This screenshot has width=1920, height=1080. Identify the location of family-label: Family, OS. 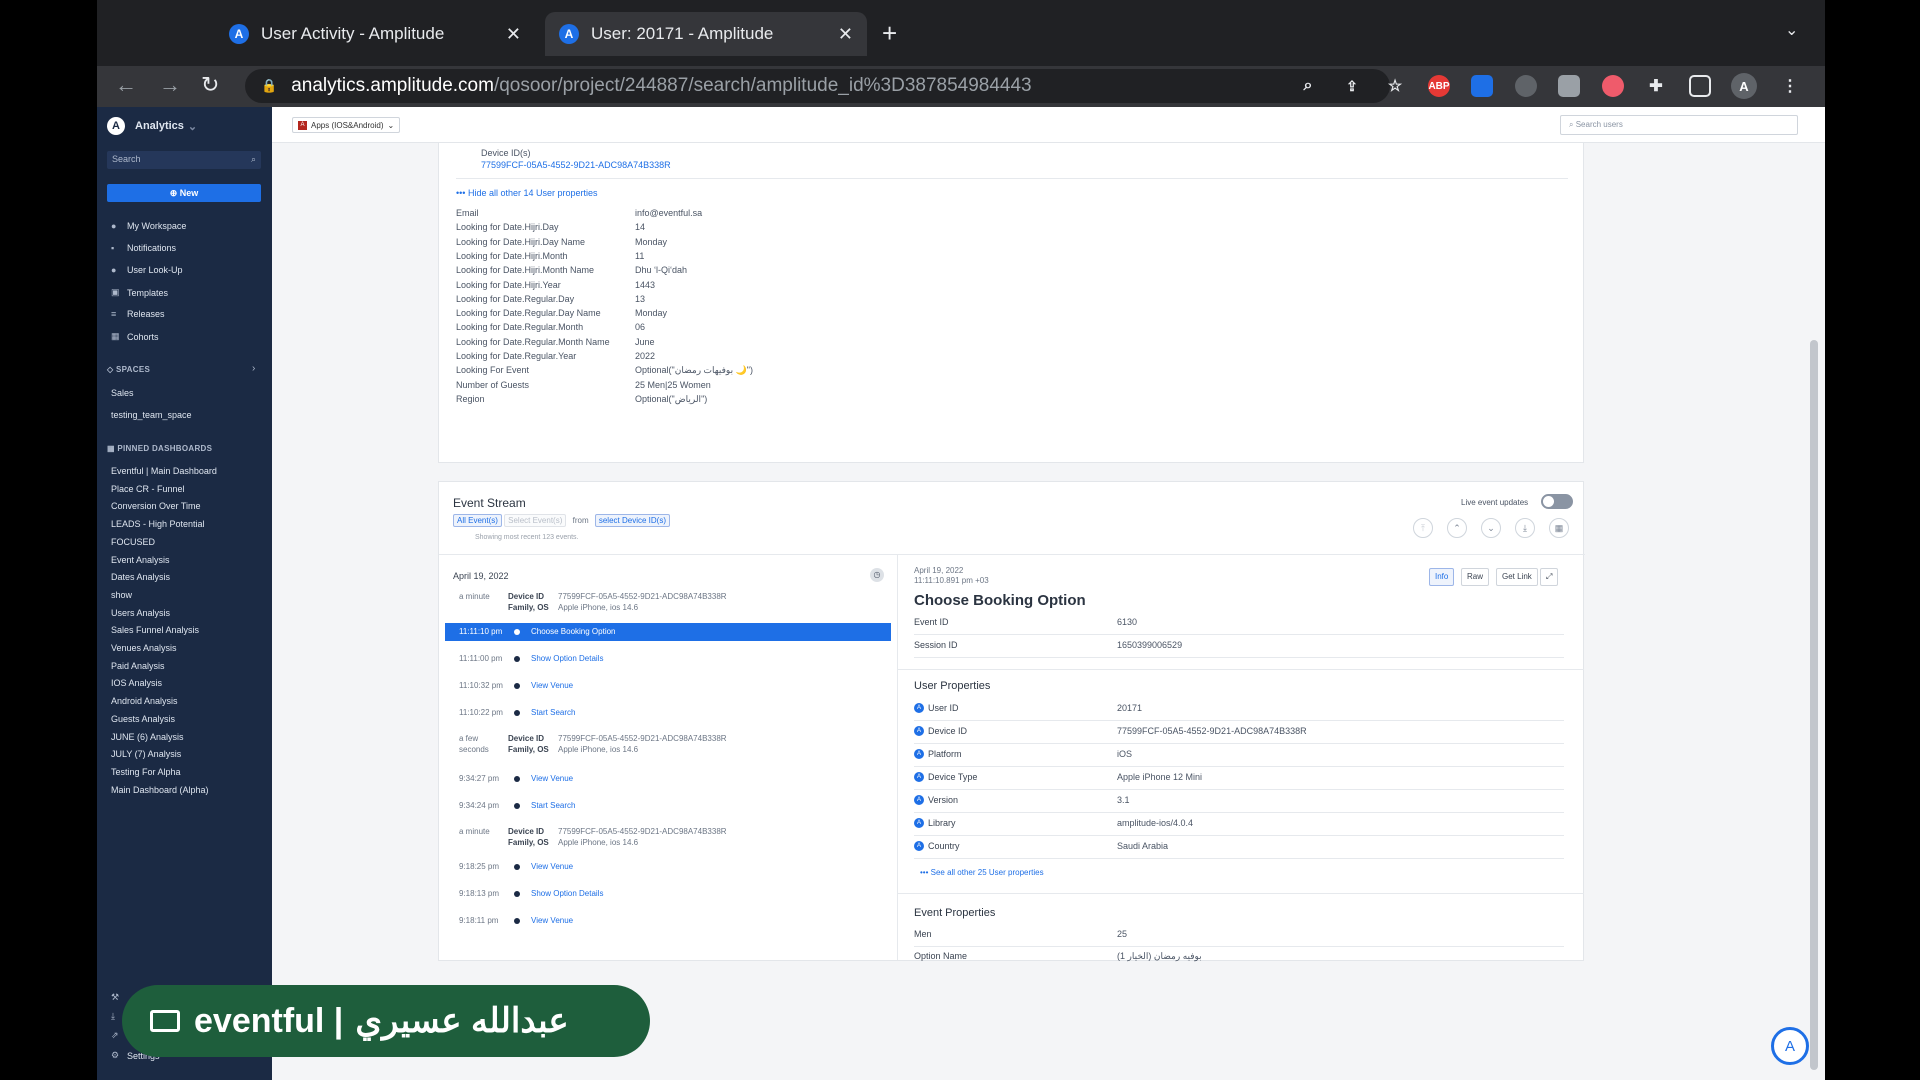
(528, 607).